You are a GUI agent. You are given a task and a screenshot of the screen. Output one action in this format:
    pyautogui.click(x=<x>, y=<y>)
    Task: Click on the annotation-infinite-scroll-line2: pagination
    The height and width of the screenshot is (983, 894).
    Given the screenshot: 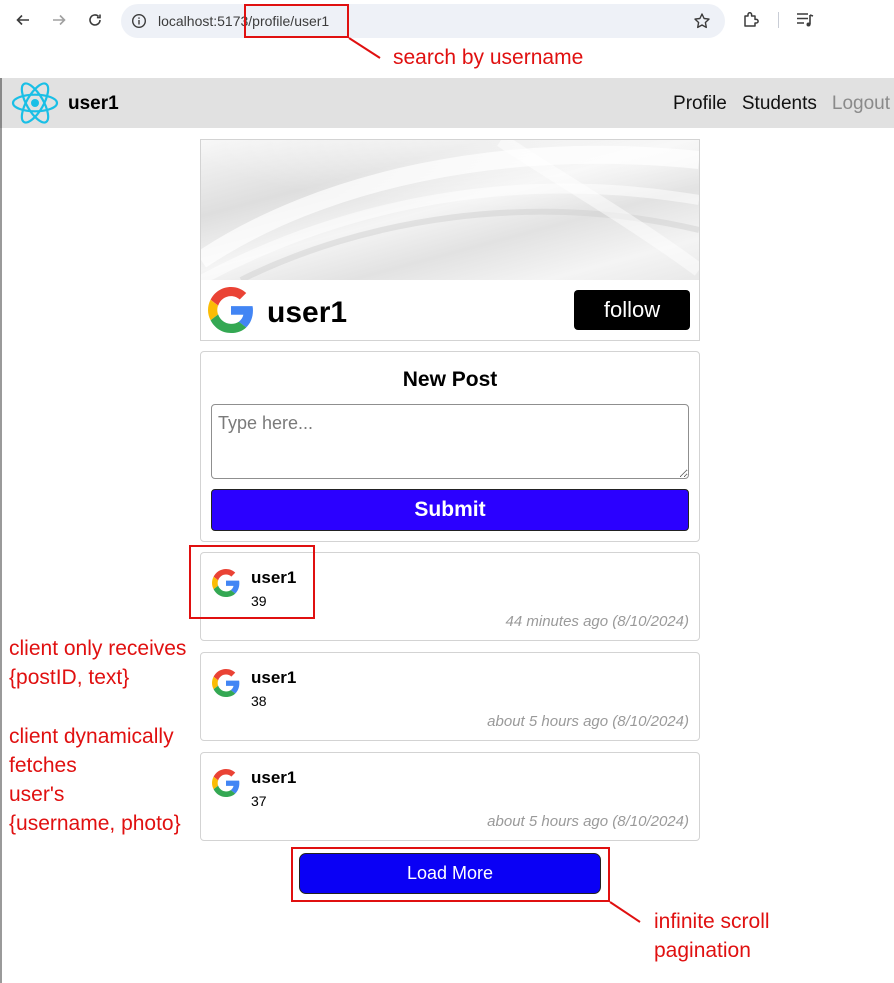 What is the action you would take?
    pyautogui.click(x=702, y=950)
    